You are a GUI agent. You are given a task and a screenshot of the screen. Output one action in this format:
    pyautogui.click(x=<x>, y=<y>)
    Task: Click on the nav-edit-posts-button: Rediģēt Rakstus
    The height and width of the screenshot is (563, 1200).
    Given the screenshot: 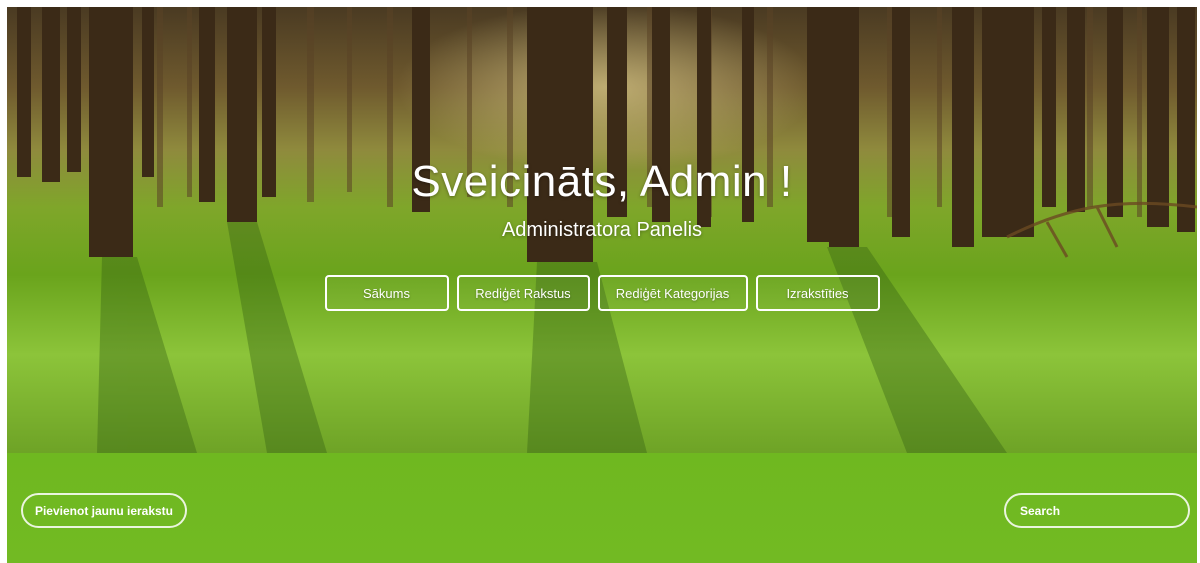 What is the action you would take?
    pyautogui.click(x=523, y=293)
    